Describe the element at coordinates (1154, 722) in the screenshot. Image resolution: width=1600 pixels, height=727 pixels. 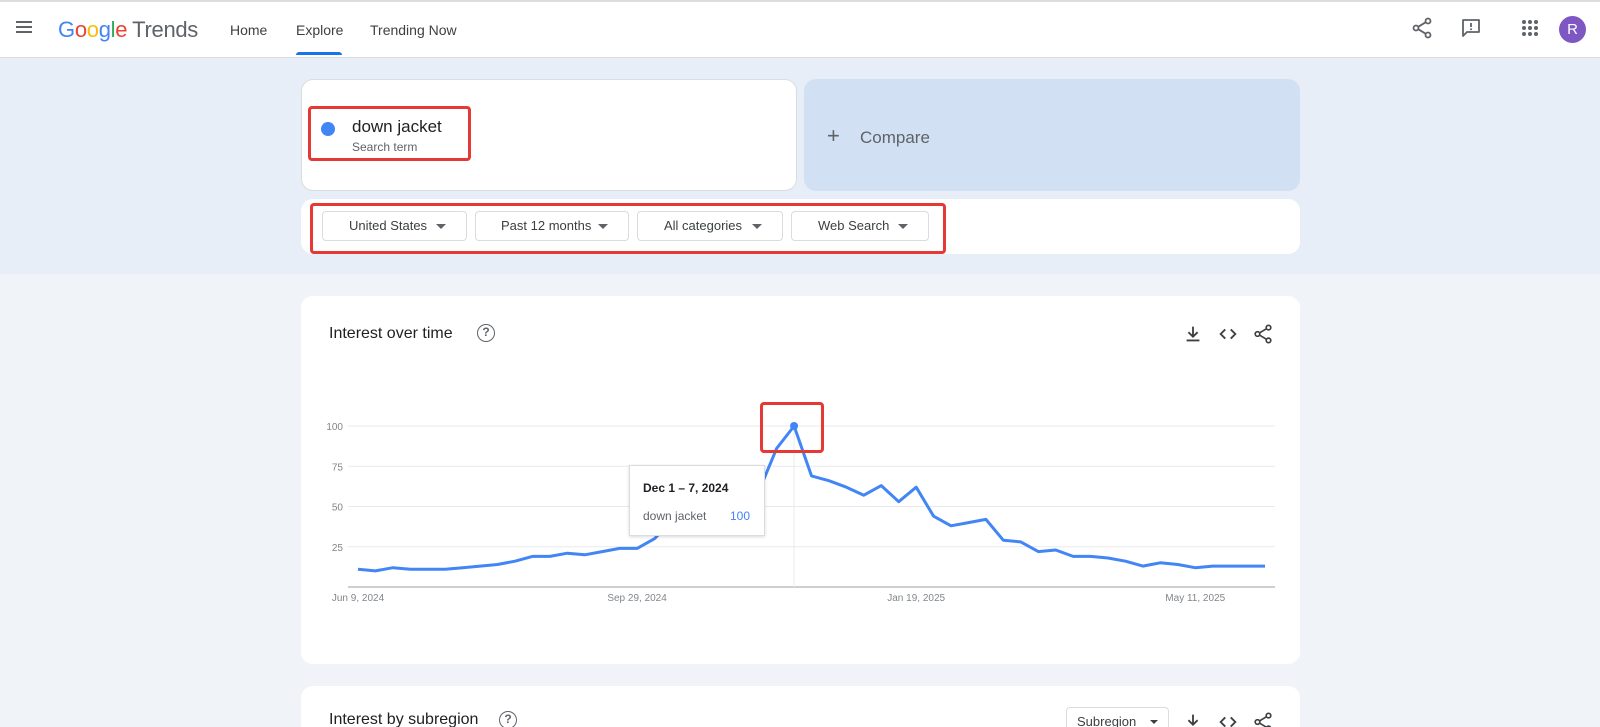
I see `dropdown-caret-icon` at that location.